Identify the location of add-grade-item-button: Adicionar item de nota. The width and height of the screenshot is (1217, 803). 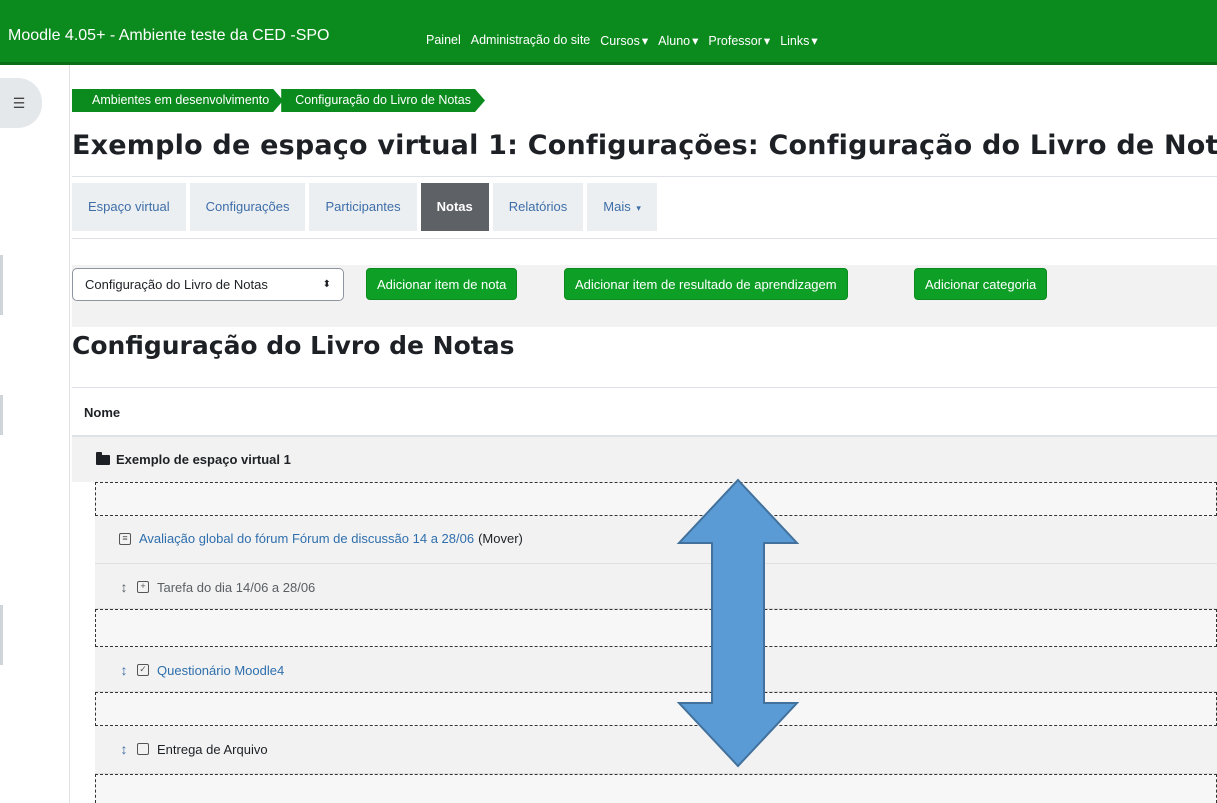
(442, 284).